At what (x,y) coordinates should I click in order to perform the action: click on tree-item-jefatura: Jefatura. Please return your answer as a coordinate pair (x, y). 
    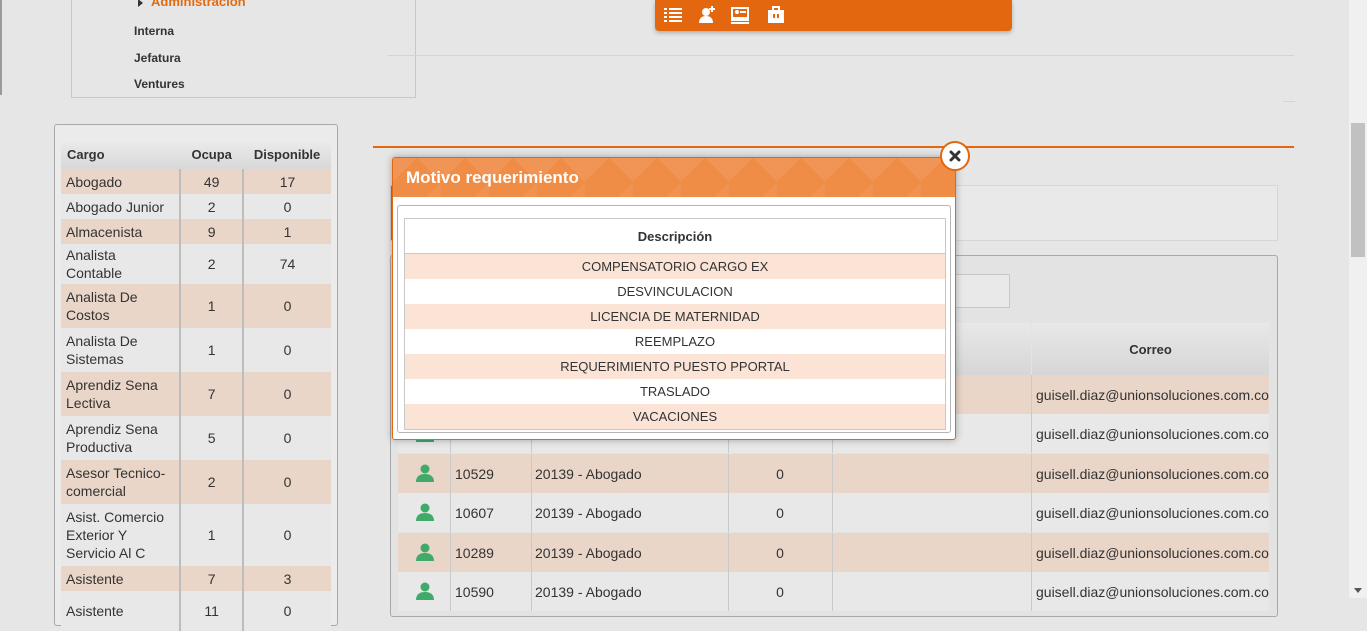
    Looking at the image, I should click on (157, 58).